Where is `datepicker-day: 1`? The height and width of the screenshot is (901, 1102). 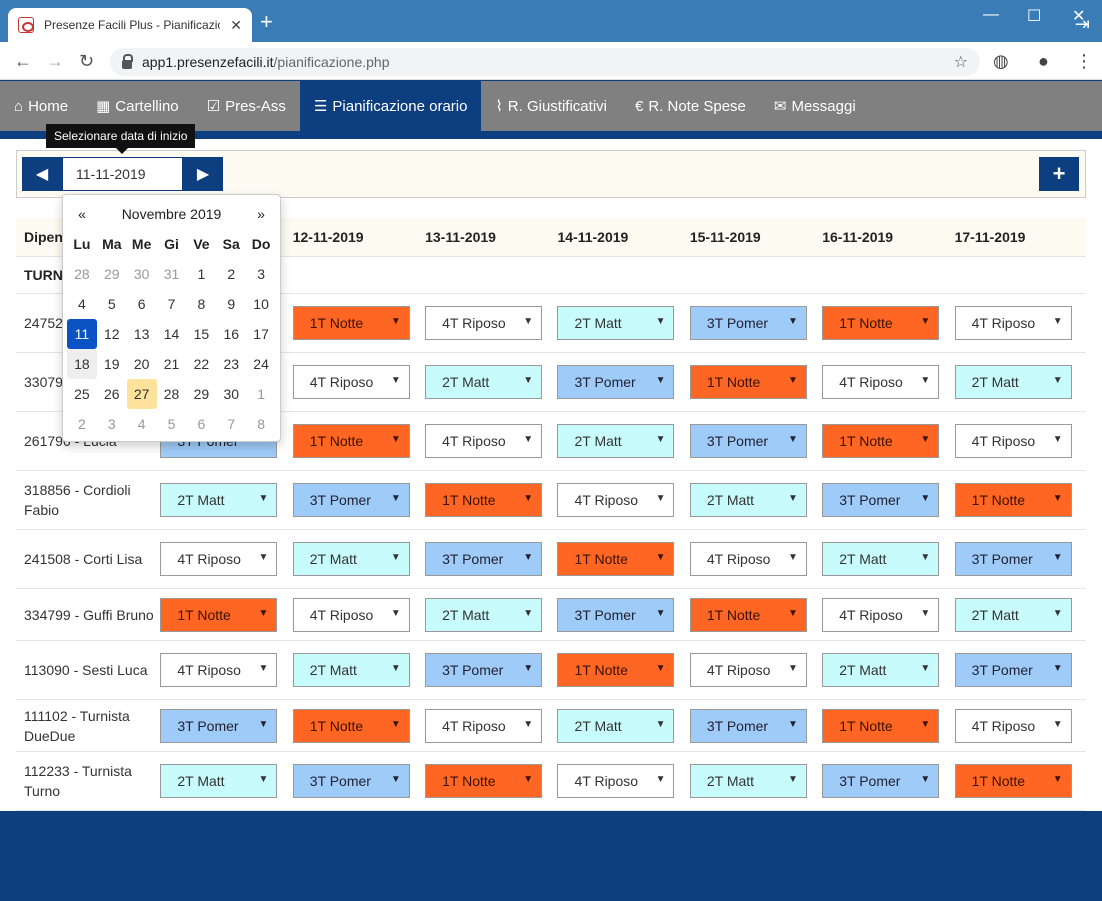 datepicker-day: 1 is located at coordinates (261, 394).